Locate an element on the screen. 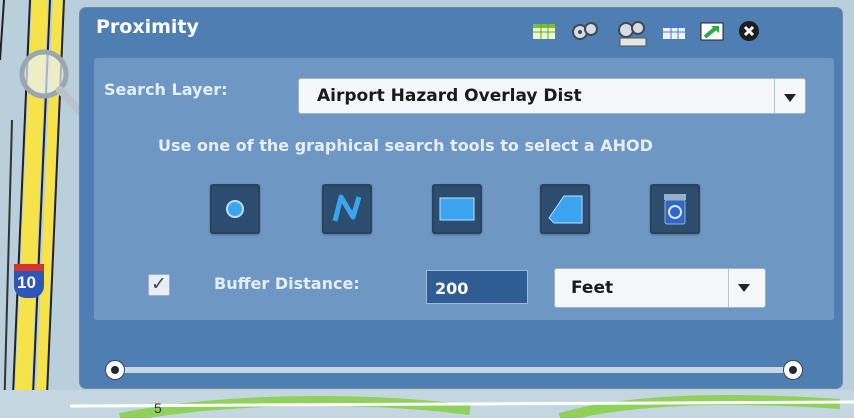 Image resolution: width=854 pixels, height=418 pixels. point-tool-button is located at coordinates (235, 209).